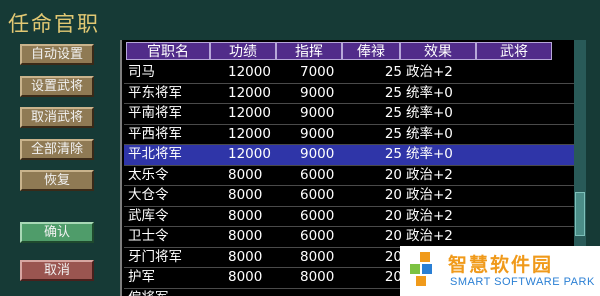  What do you see at coordinates (349, 176) in the screenshot?
I see `table-row: 太乐令 8000 6000 20 政治+2` at bounding box center [349, 176].